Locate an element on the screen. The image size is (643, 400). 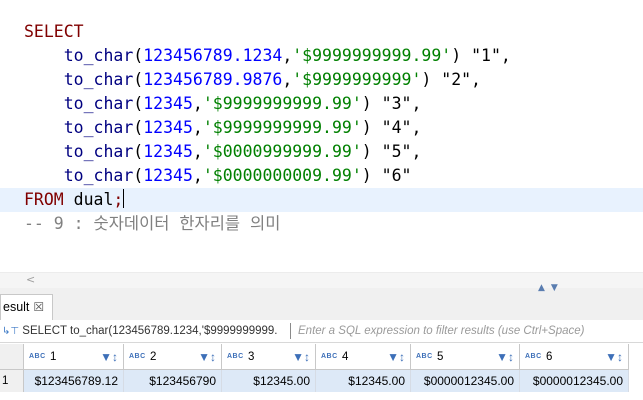
column-header-label: 6 is located at coordinates (549, 357).